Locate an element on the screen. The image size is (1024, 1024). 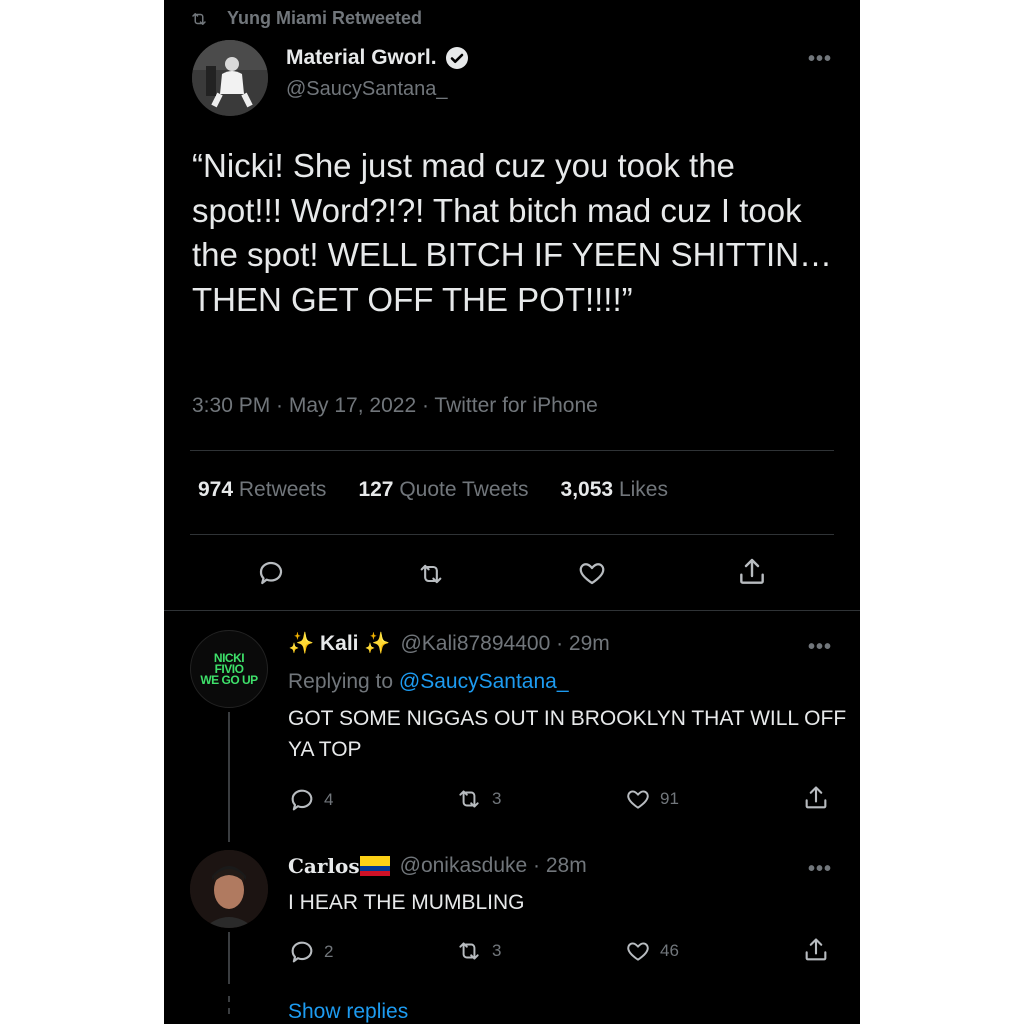
retweet-banner: Yung Miami Retweeted is located at coordinates (305, 18).